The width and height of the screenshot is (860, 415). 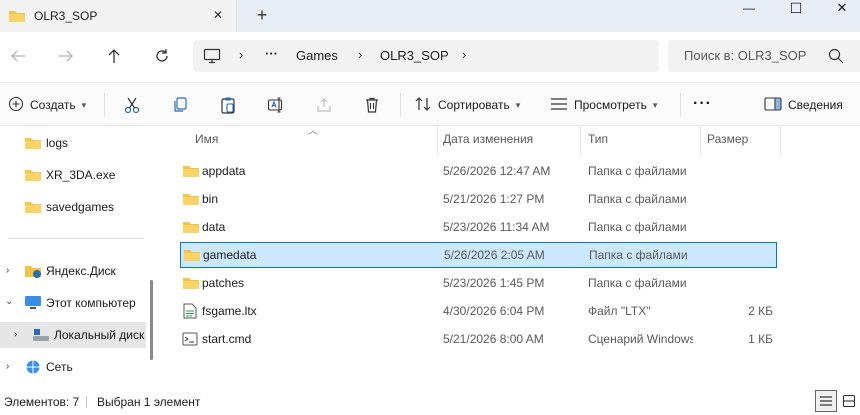 What do you see at coordinates (66, 56) in the screenshot?
I see `forward-arrow-icon` at bounding box center [66, 56].